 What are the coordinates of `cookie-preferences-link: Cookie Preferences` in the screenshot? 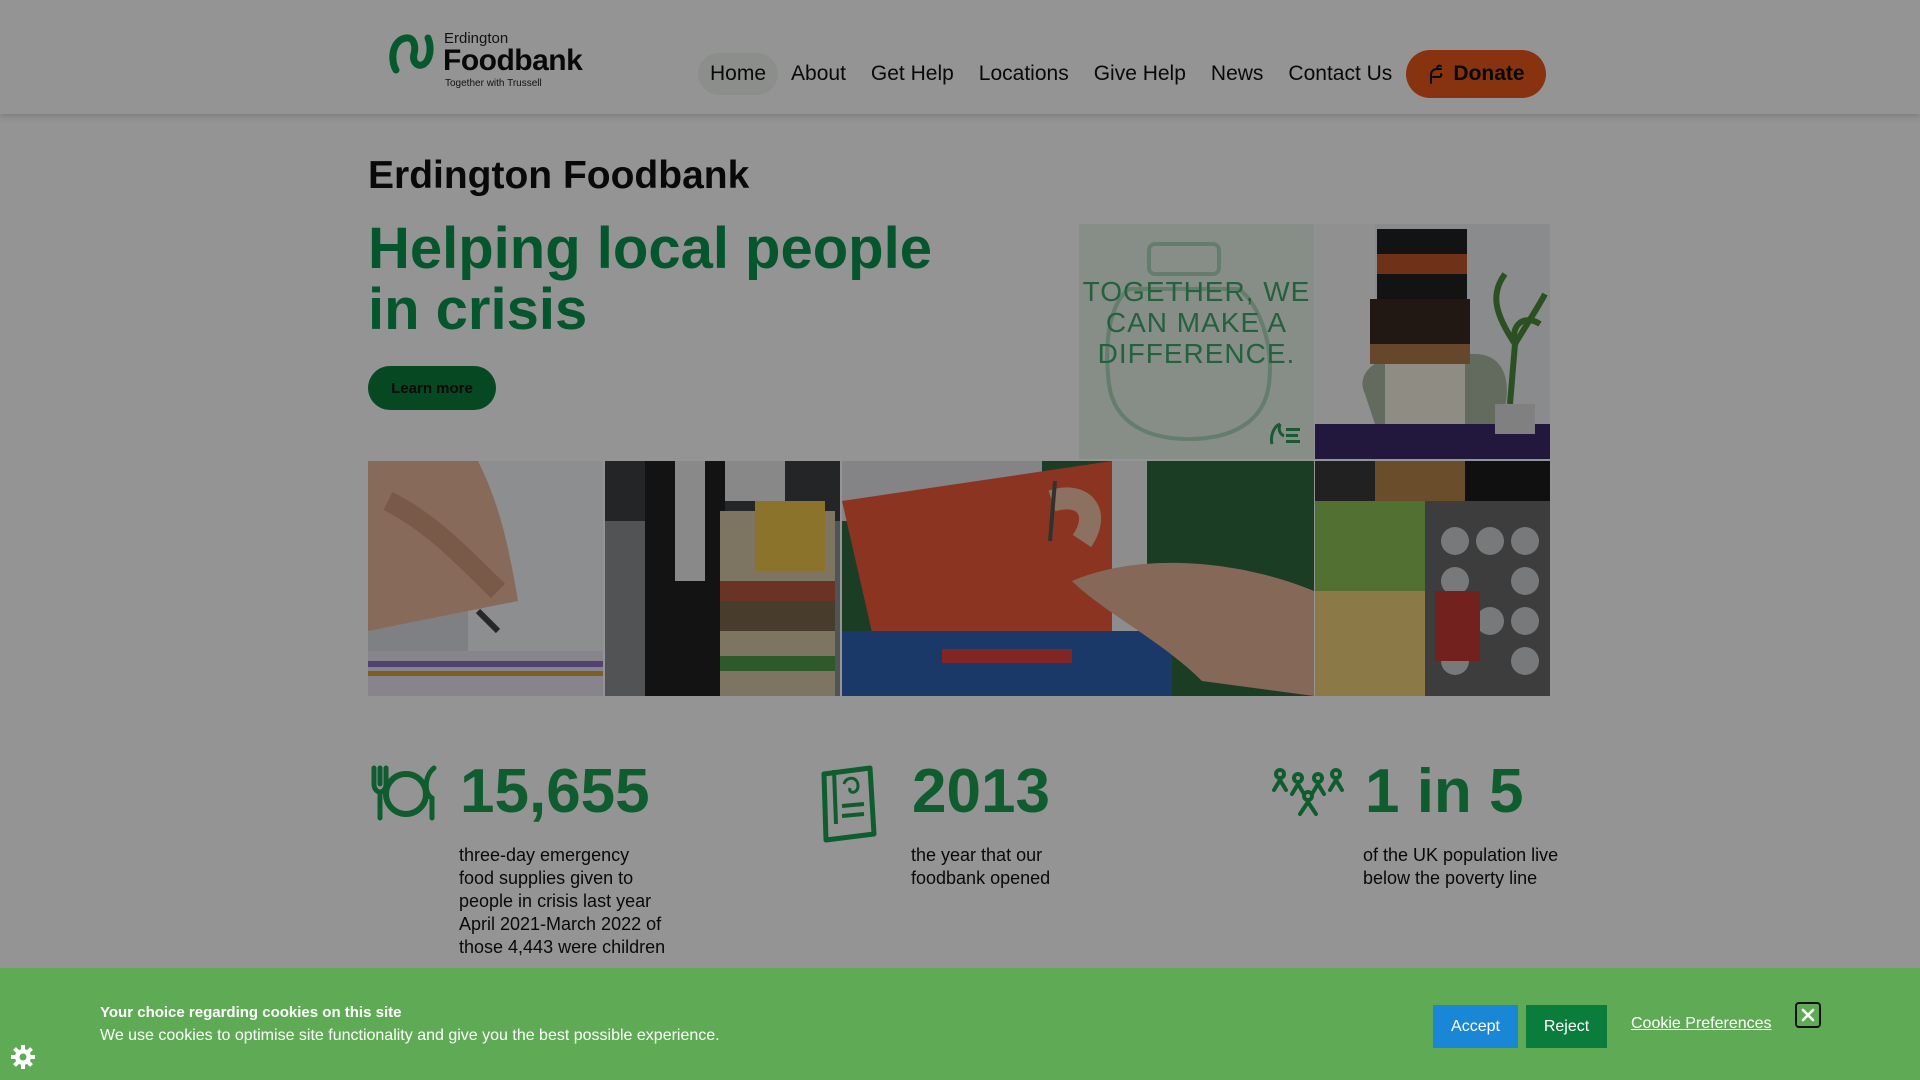 It's located at (1701, 1024).